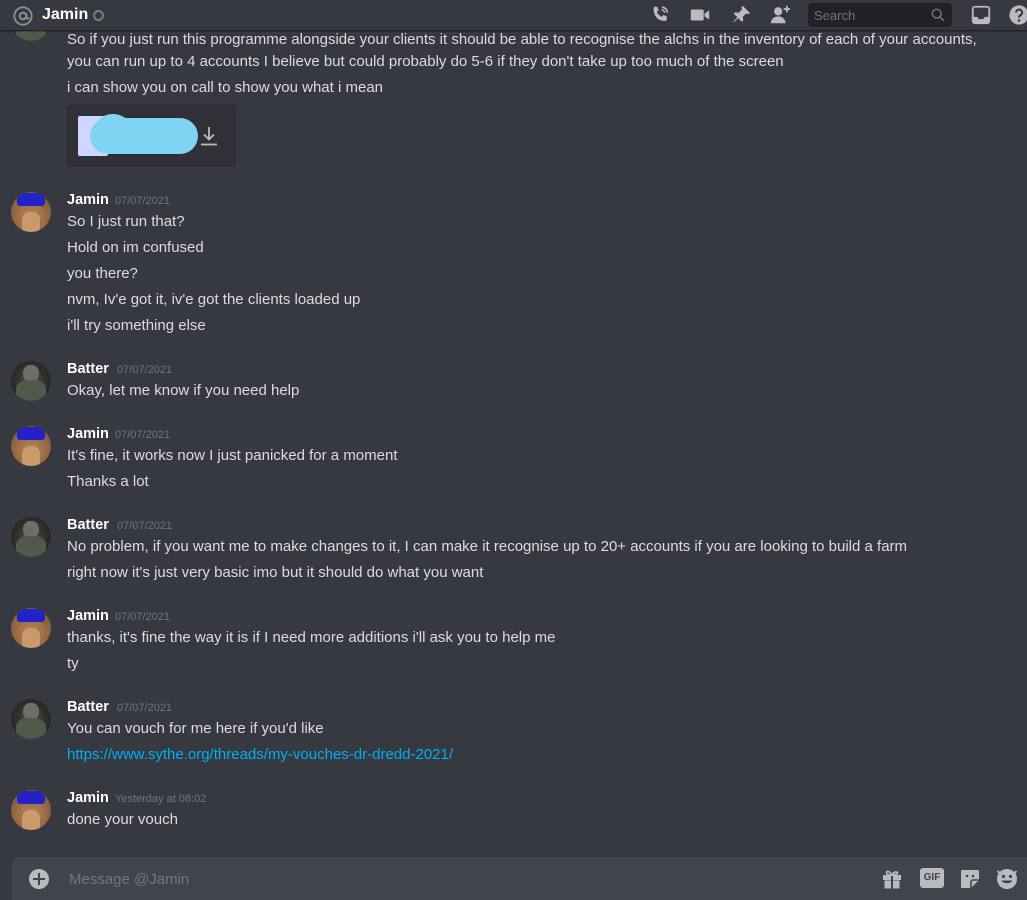  What do you see at coordinates (98, 15) in the screenshot?
I see `status-indicator` at bounding box center [98, 15].